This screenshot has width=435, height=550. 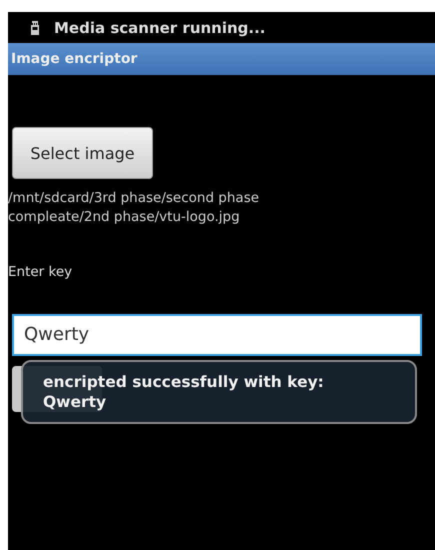 What do you see at coordinates (219, 392) in the screenshot?
I see `message-toast: encripted successfully with key: Qwerty` at bounding box center [219, 392].